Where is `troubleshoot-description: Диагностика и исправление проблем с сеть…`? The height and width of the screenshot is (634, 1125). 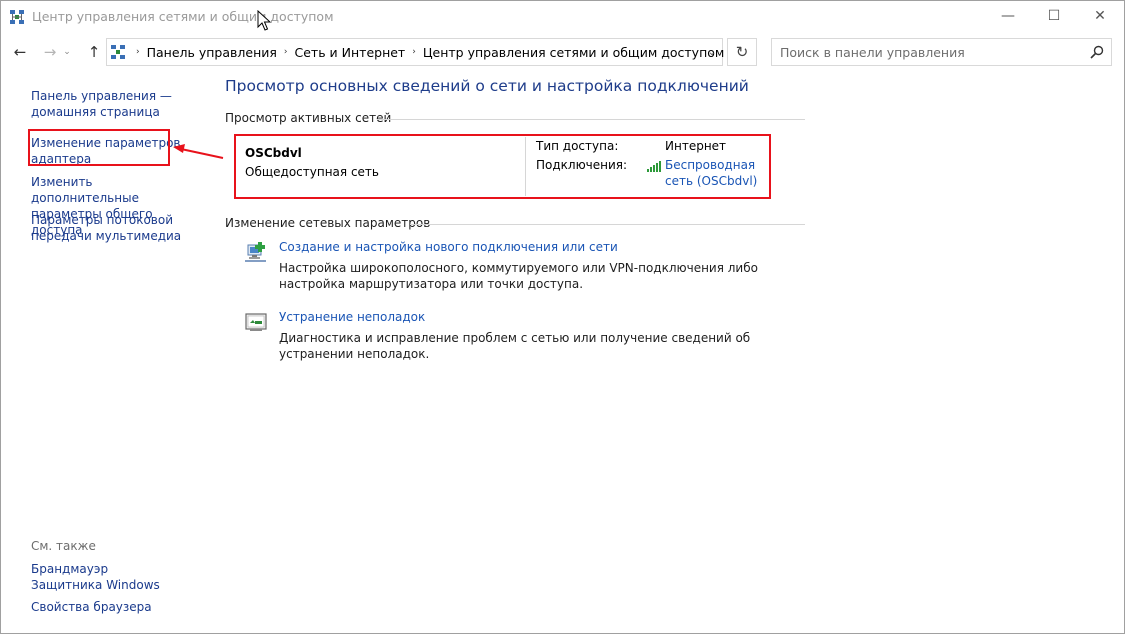
troubleshoot-description: Диагностика и исправление проблем с сеть… is located at coordinates (515, 346).